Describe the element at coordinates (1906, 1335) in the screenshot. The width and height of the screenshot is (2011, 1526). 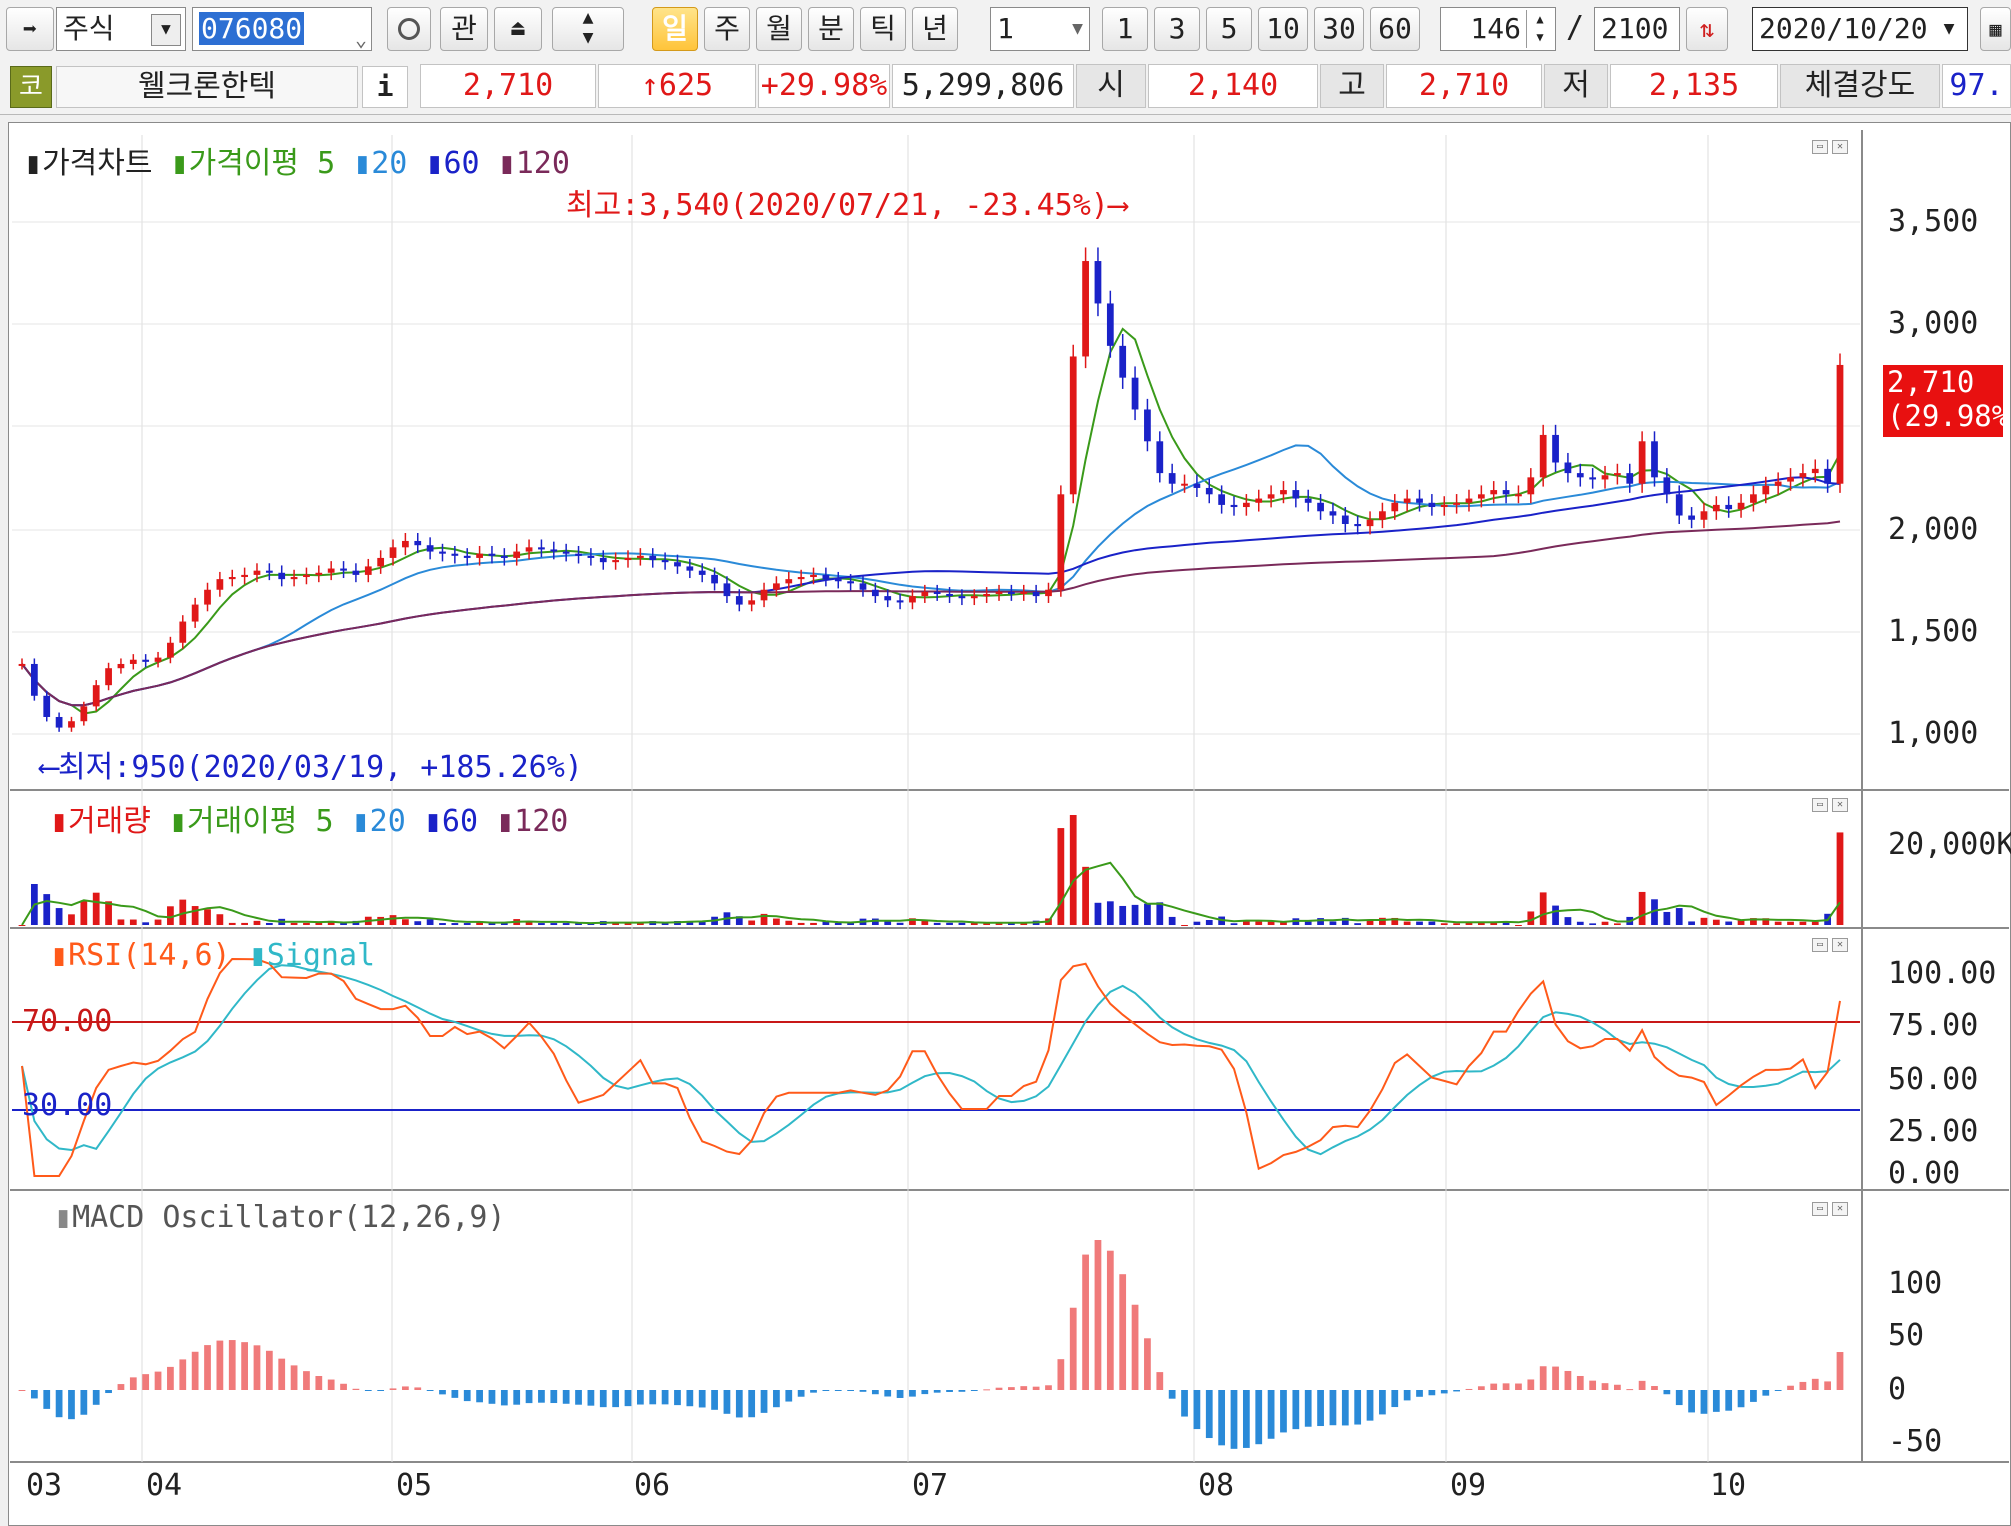
I see `macd-ytick: 50` at that location.